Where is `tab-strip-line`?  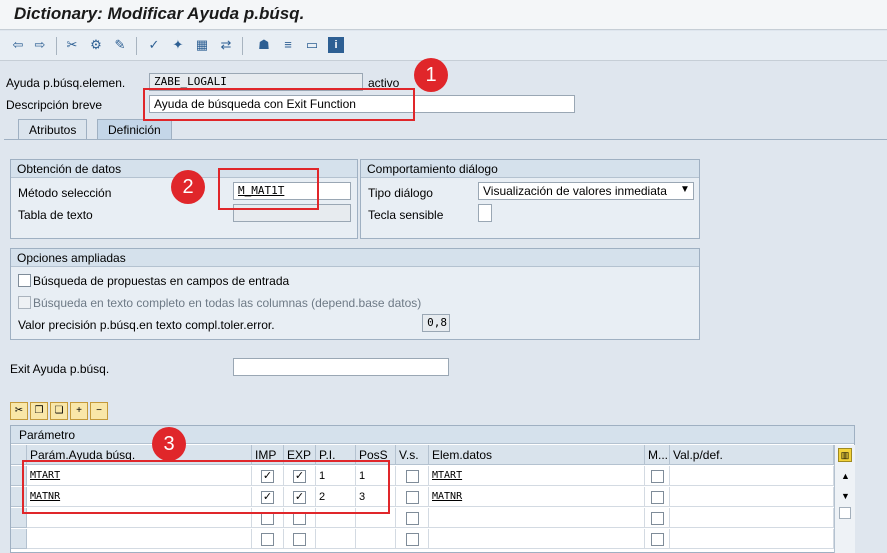 tab-strip-line is located at coordinates (445, 139).